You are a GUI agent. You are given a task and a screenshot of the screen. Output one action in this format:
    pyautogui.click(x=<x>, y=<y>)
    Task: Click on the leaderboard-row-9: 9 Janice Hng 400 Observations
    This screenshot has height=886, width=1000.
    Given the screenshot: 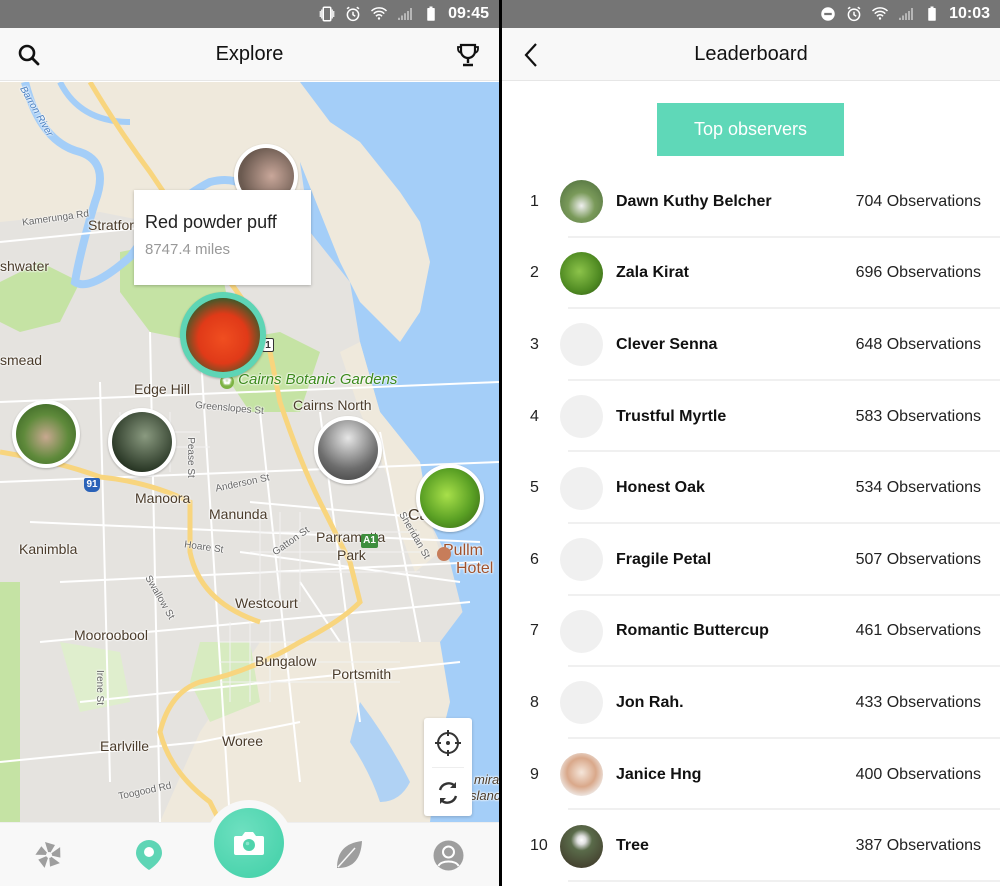 What is the action you would take?
    pyautogui.click(x=751, y=775)
    